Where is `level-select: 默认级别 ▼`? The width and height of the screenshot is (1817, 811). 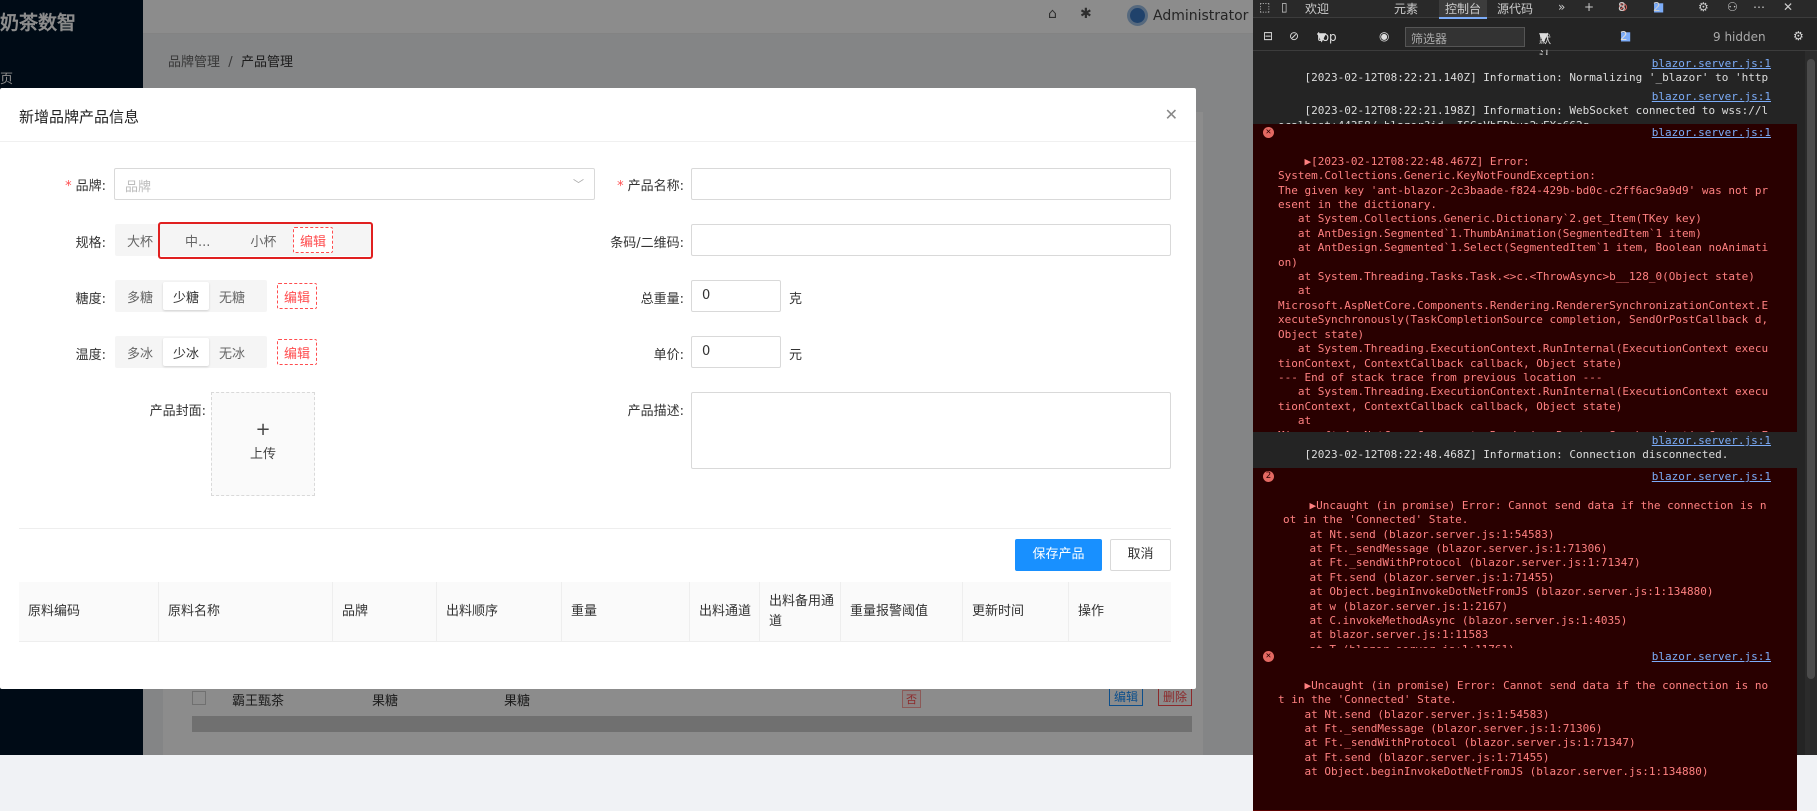 level-select: 默认级别 ▼ is located at coordinates (1545, 63).